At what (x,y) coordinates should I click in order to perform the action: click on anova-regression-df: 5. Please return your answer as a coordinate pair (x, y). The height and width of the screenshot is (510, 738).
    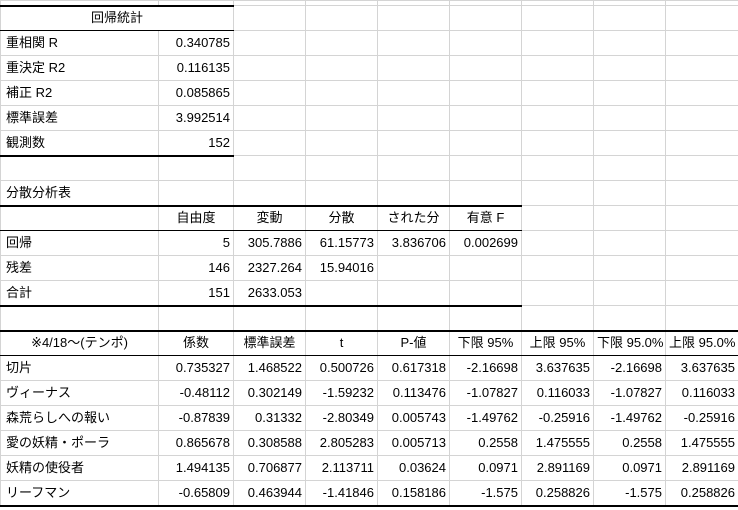
    Looking at the image, I should click on (196, 243).